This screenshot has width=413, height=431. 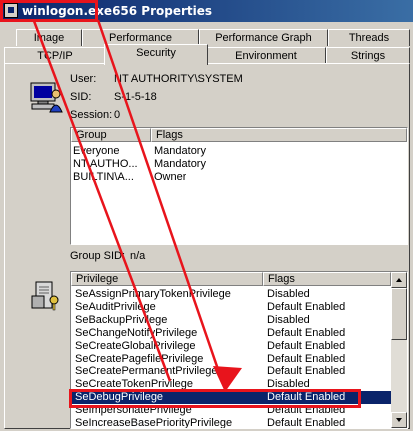 I want to click on group-sid-value: n/a, so click(x=138, y=256).